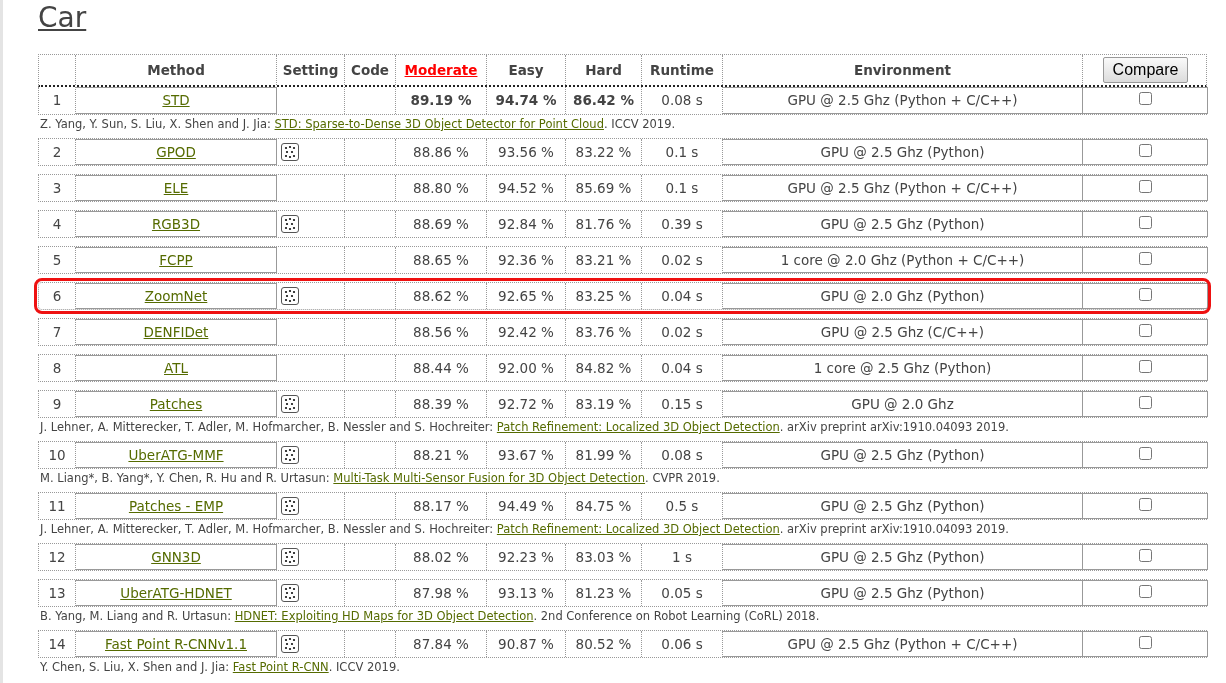 The image size is (1226, 683). Describe the element at coordinates (57, 260) in the screenshot. I see `rank-cell-text: 5` at that location.